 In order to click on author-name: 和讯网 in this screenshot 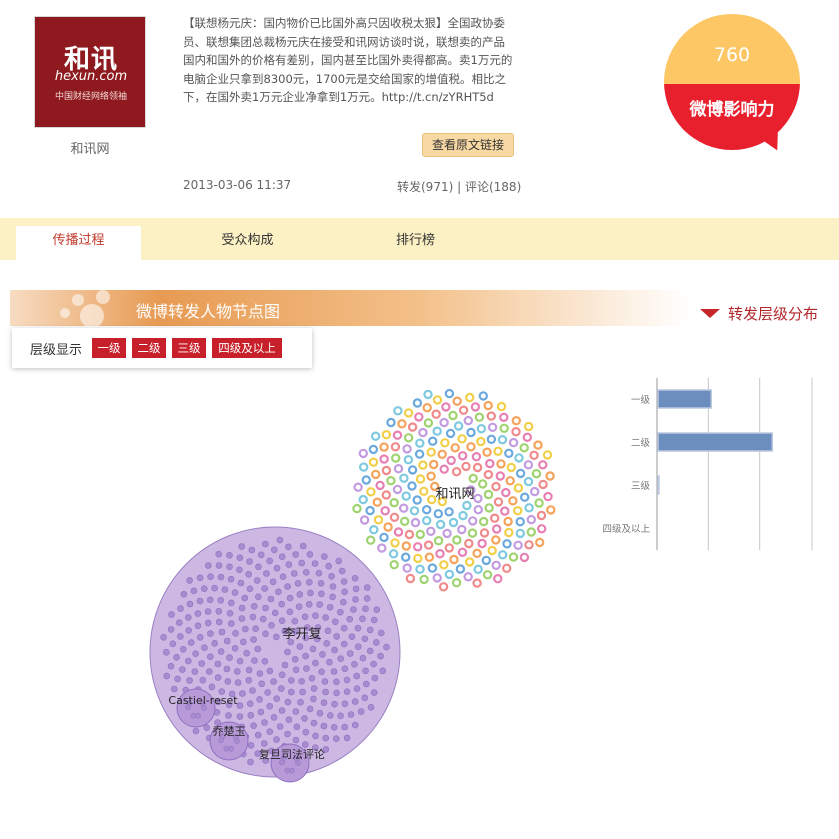, I will do `click(90, 147)`.